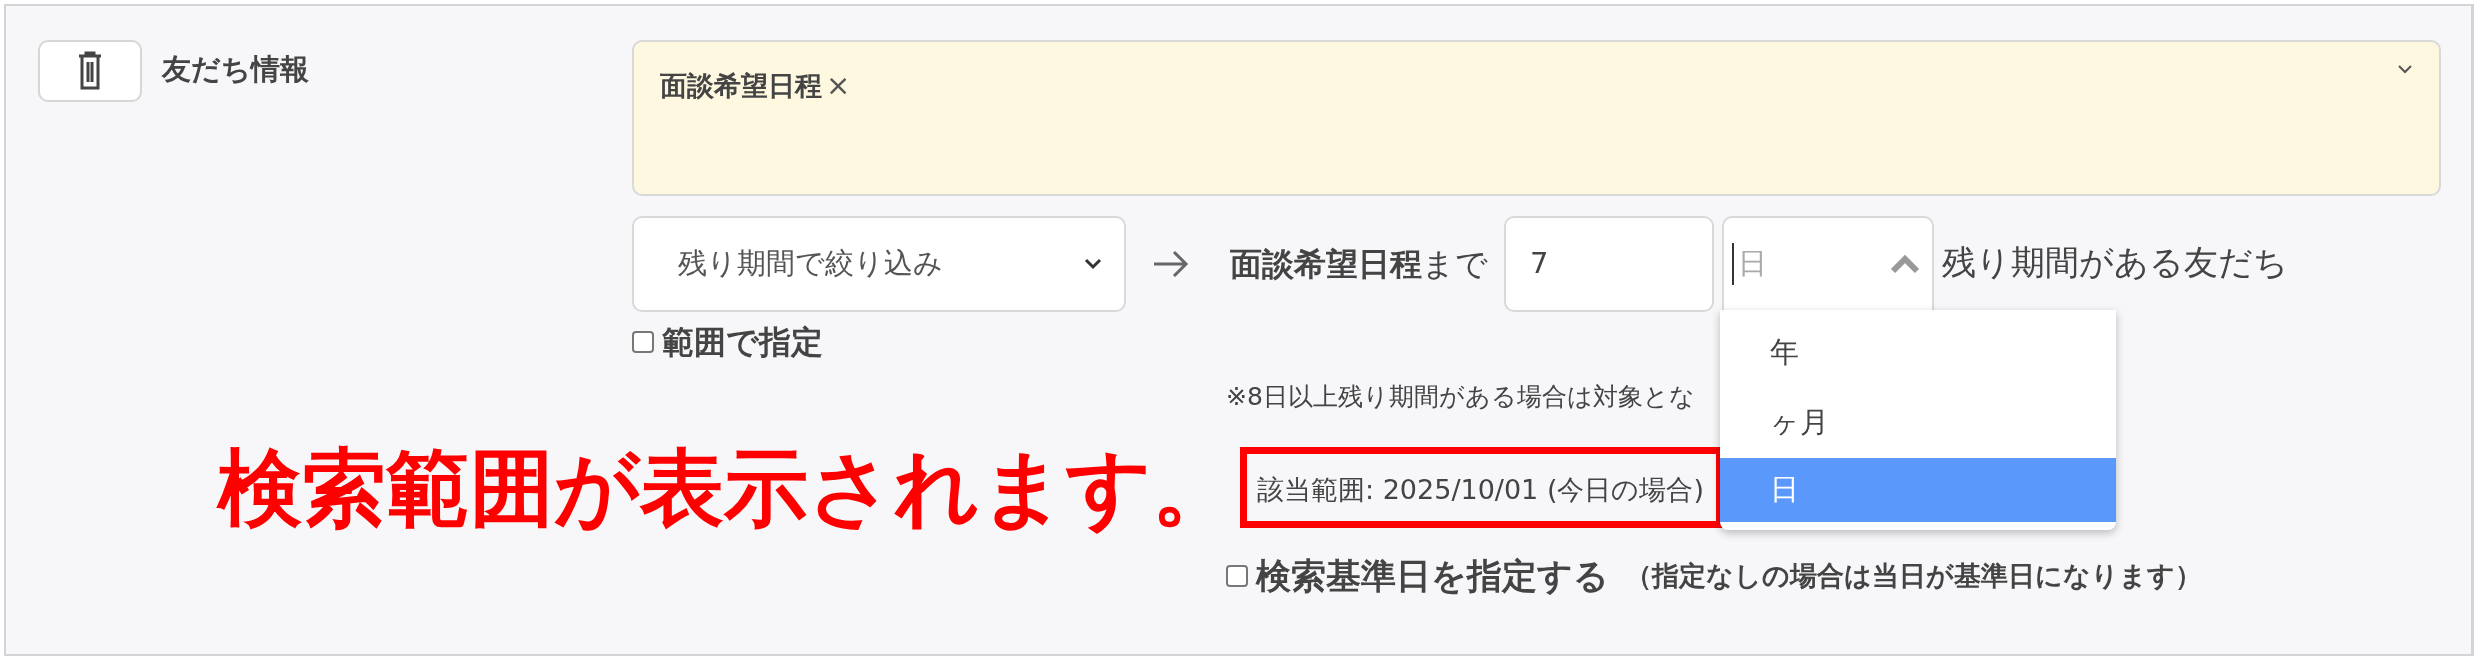 This screenshot has height=659, width=2482. I want to click on target-label: 面談希望日程まで, so click(1359, 264).